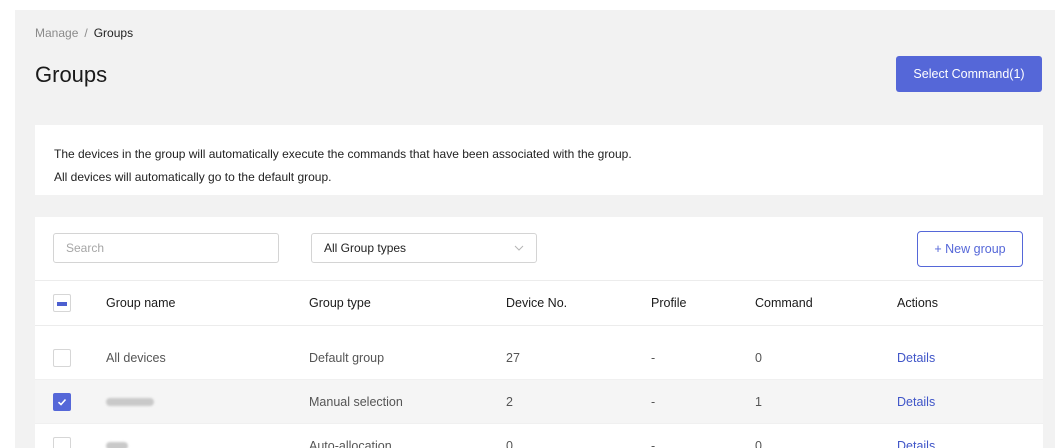 This screenshot has height=448, width=1055. I want to click on table-row: Auto-allocation 0 - 0 Details, so click(539, 436).